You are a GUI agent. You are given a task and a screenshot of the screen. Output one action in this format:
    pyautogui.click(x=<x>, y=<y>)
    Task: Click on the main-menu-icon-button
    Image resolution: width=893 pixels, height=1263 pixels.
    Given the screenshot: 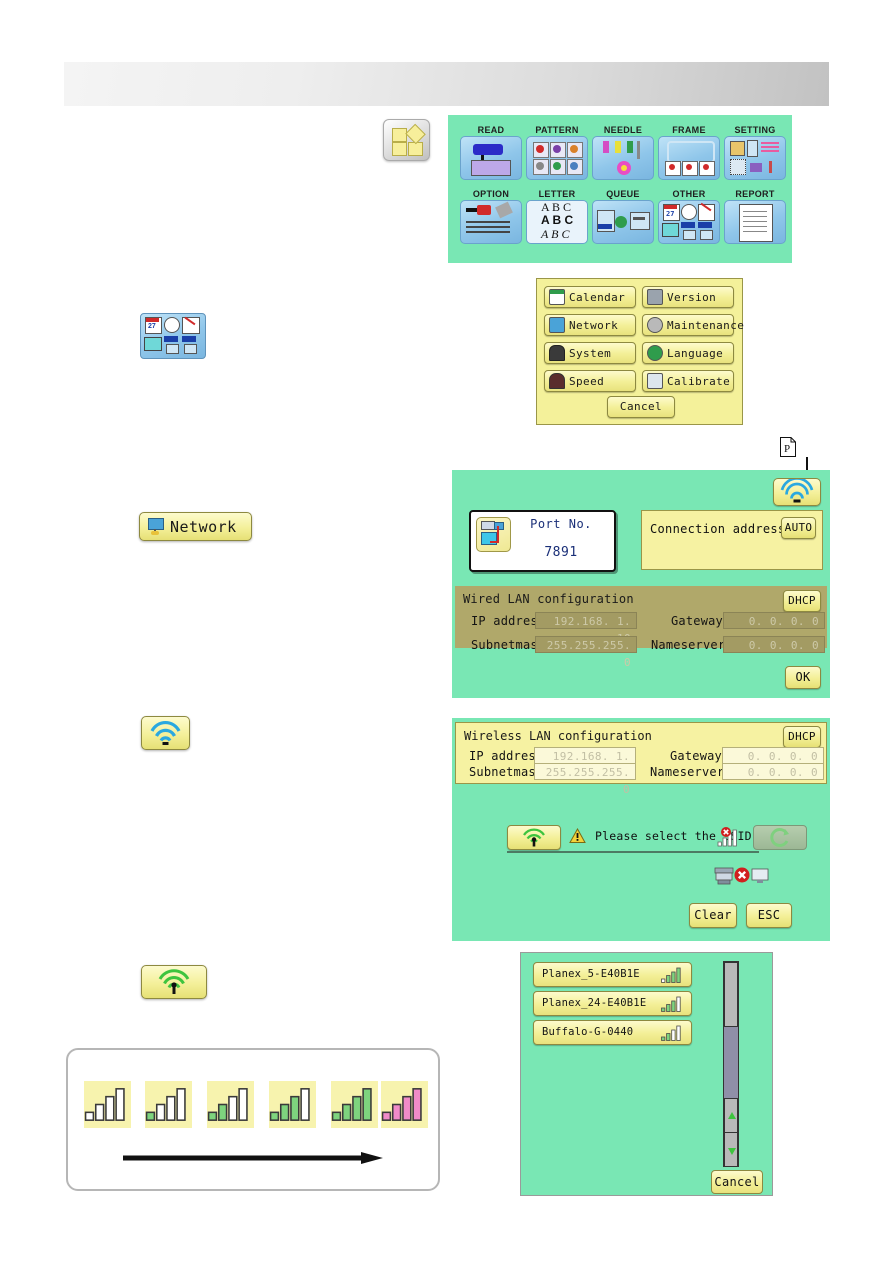 What is the action you would take?
    pyautogui.click(x=406, y=140)
    